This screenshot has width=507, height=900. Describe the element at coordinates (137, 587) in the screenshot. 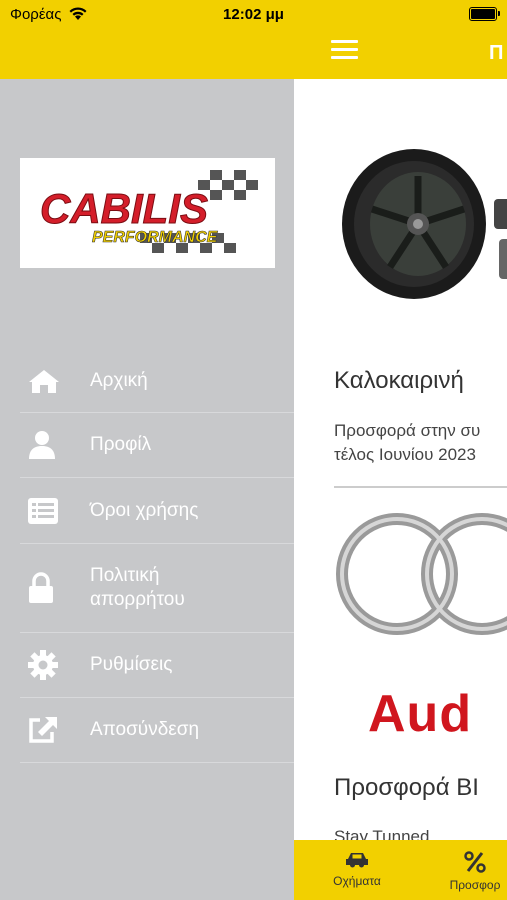

I see `menu-item-label: Πολιτική απορρήτου` at that location.